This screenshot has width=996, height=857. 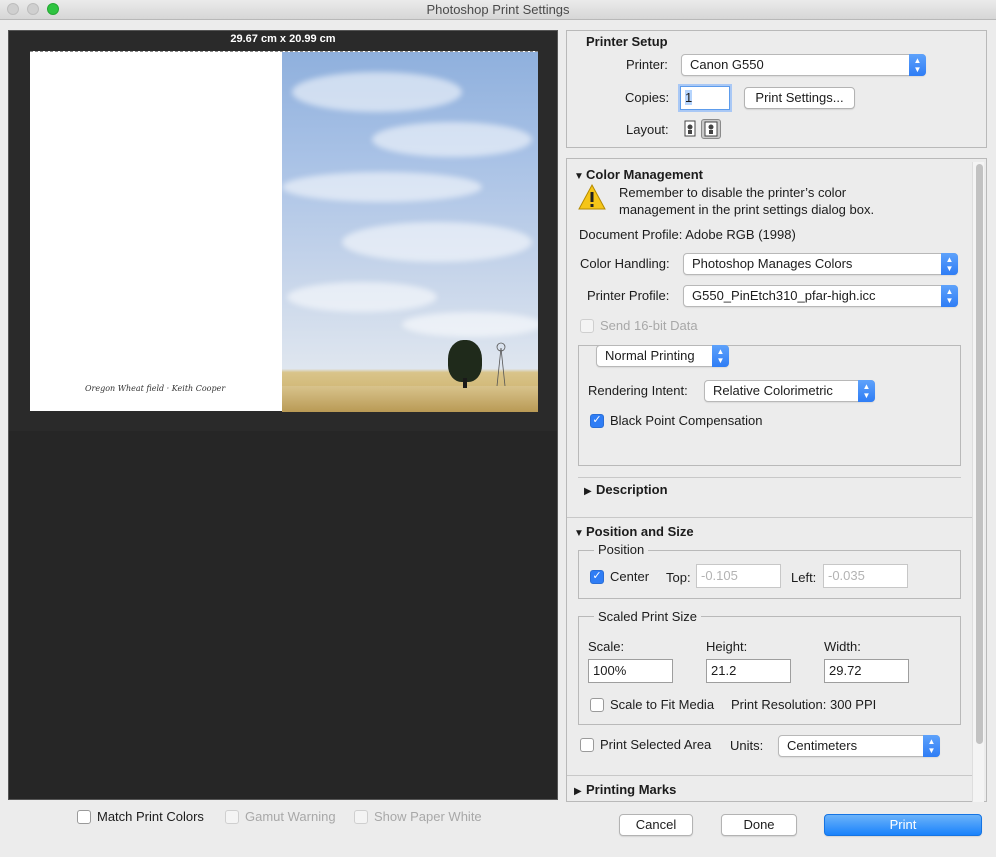 I want to click on print-button: Print, so click(x=903, y=825).